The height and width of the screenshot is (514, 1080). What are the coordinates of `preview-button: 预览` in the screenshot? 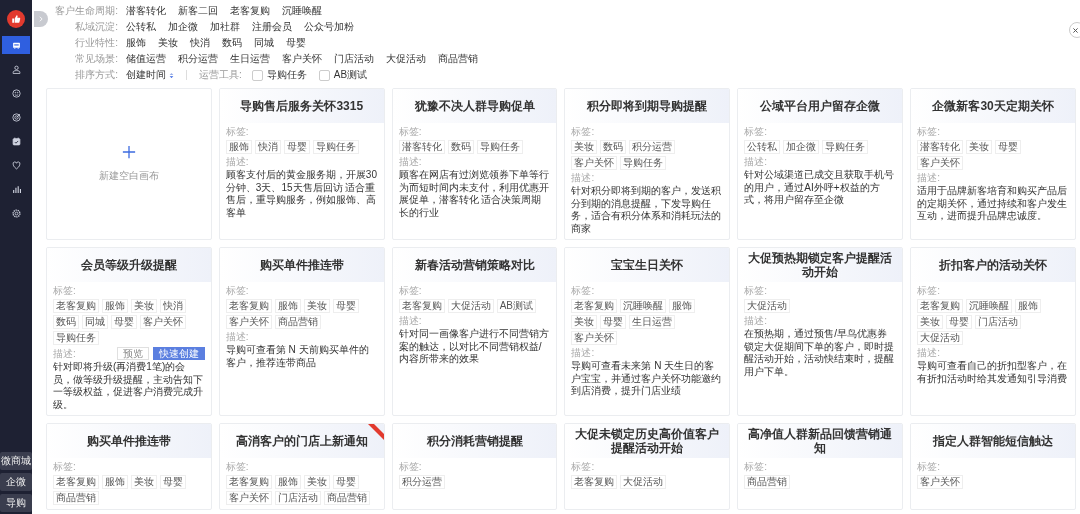 It's located at (132, 353).